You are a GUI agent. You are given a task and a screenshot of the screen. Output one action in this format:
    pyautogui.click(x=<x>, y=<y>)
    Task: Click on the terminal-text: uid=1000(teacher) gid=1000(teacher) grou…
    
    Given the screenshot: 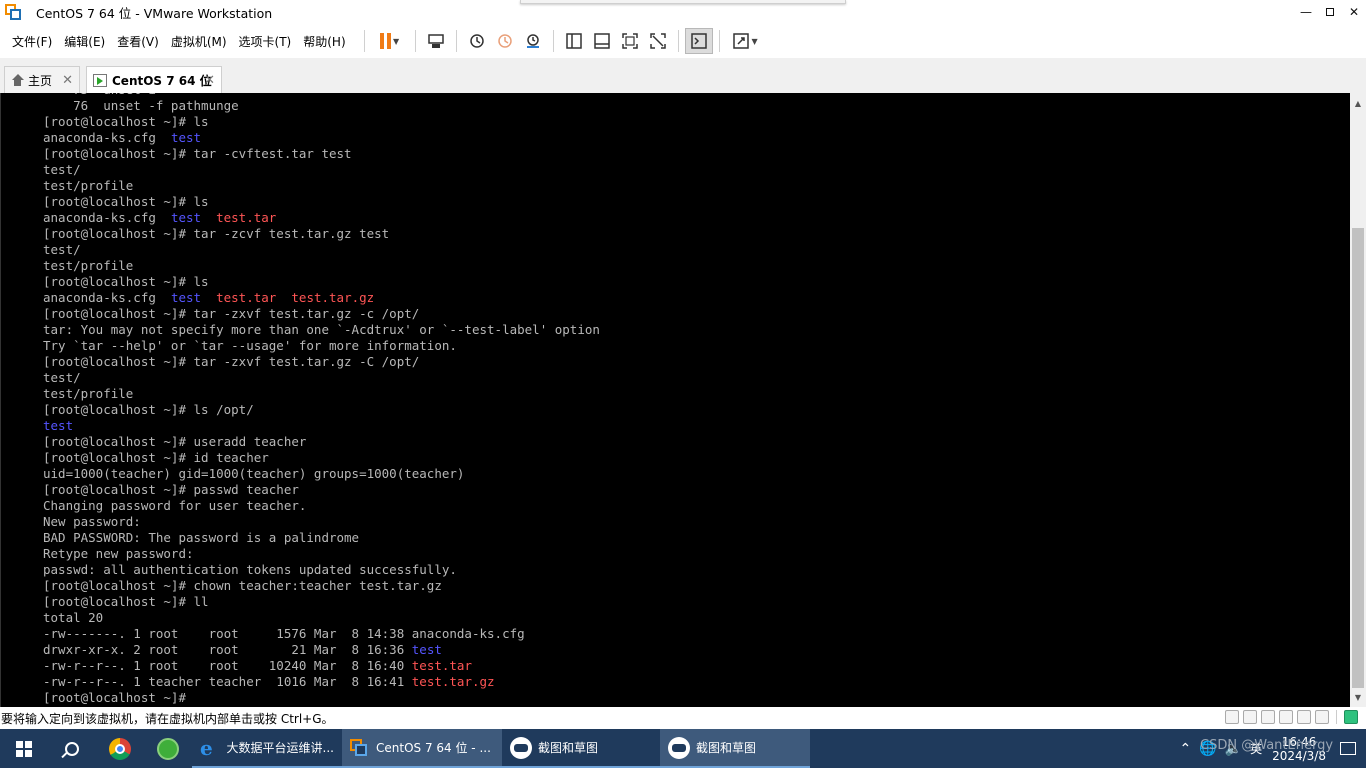 What is the action you would take?
    pyautogui.click(x=254, y=473)
    